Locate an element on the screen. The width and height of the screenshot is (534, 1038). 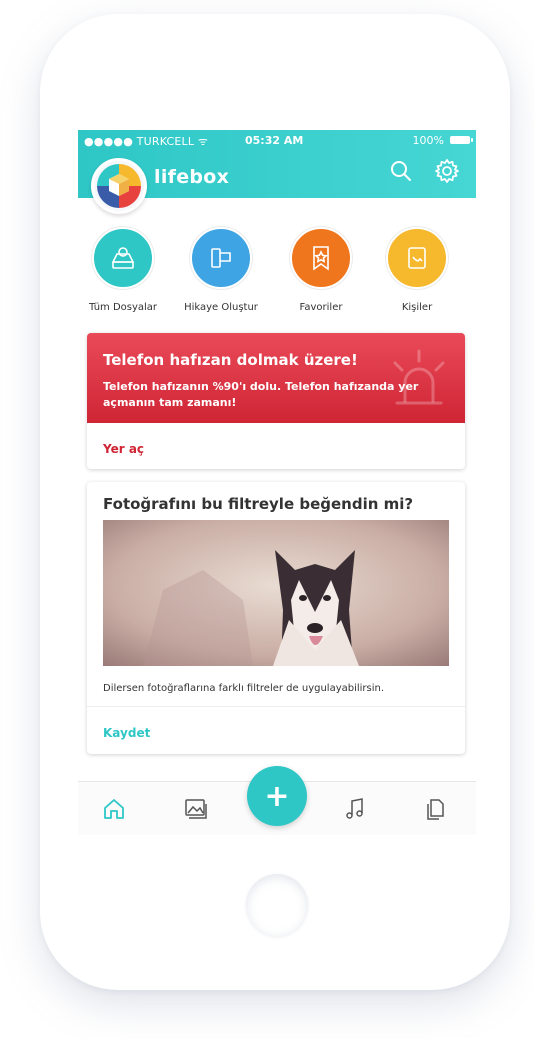
carrier-label: ●●●●● TURKCELL ᯤ is located at coordinates (146, 141).